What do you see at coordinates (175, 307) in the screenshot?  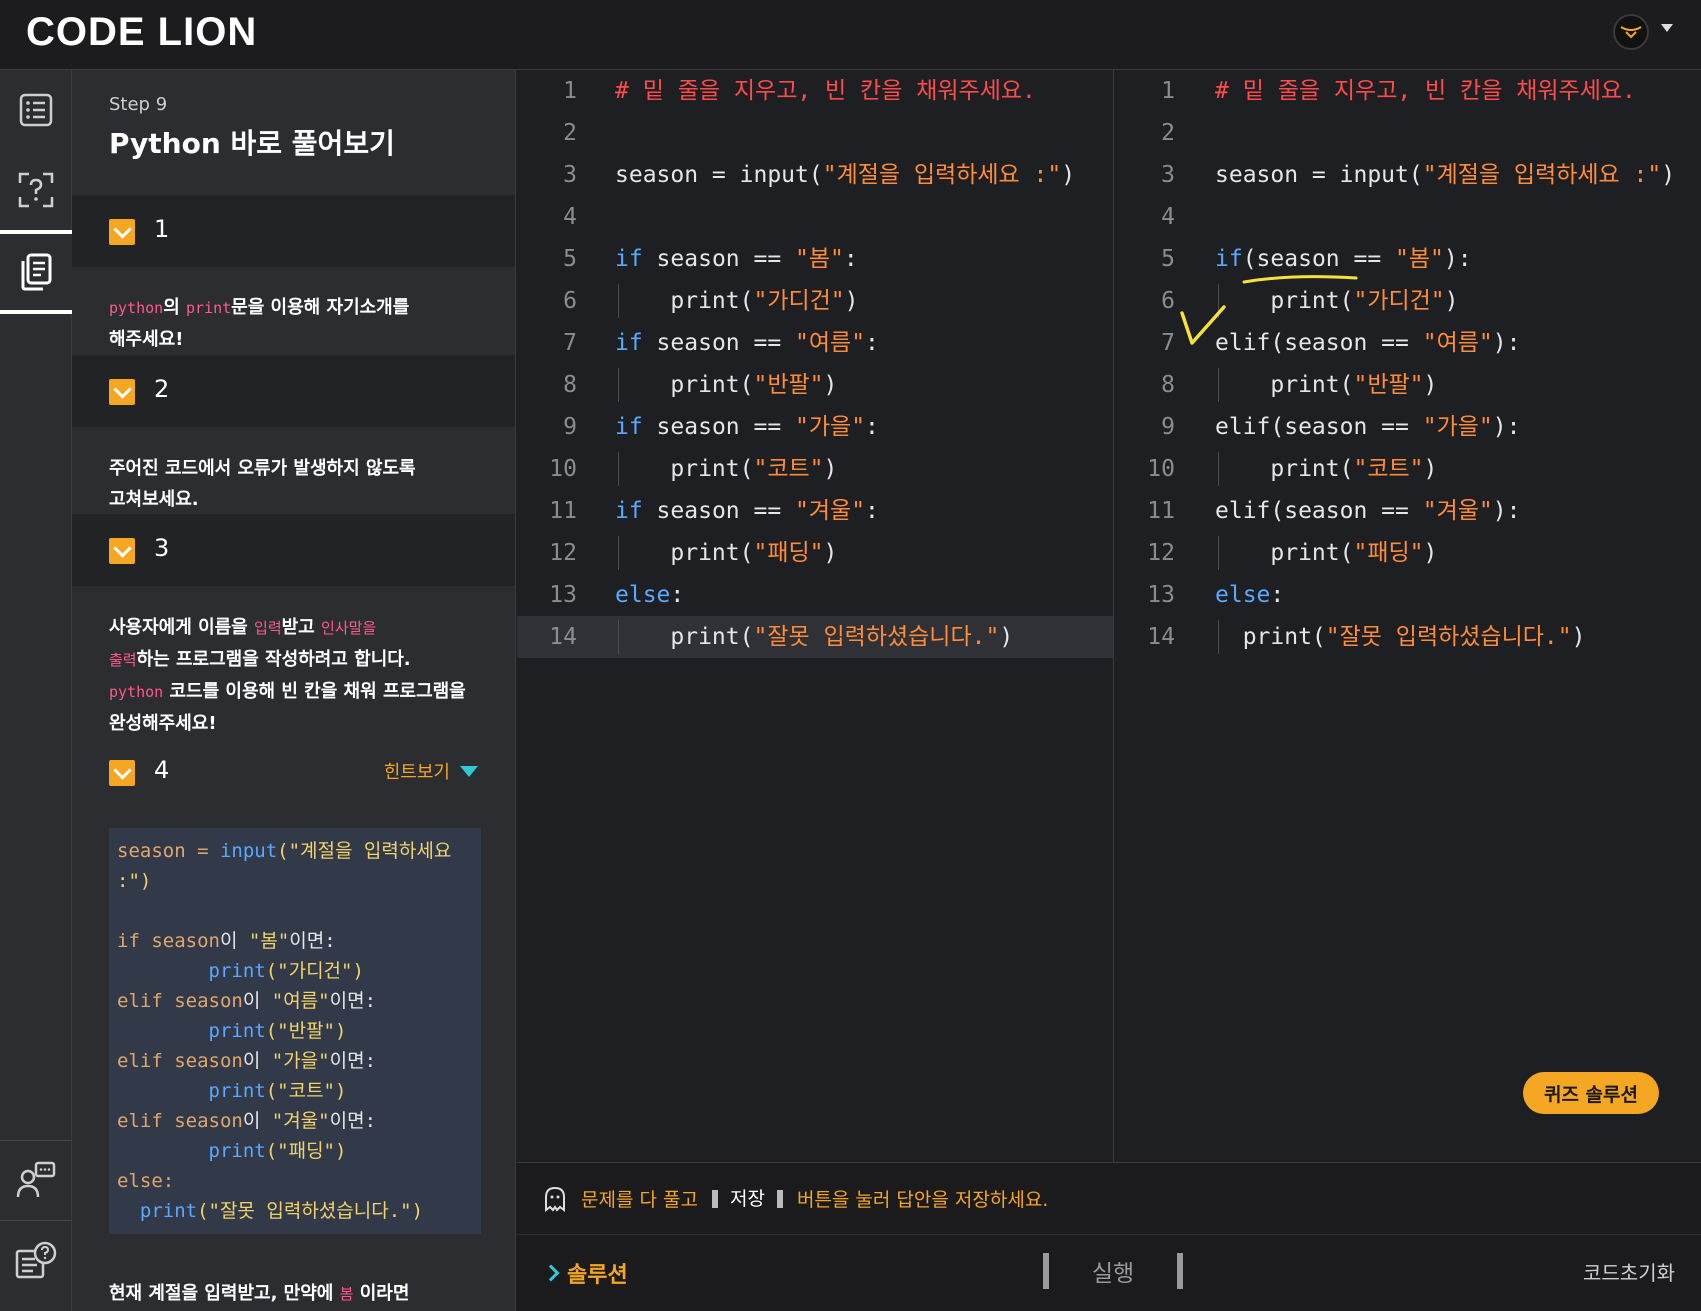 I see `task-text: 의` at bounding box center [175, 307].